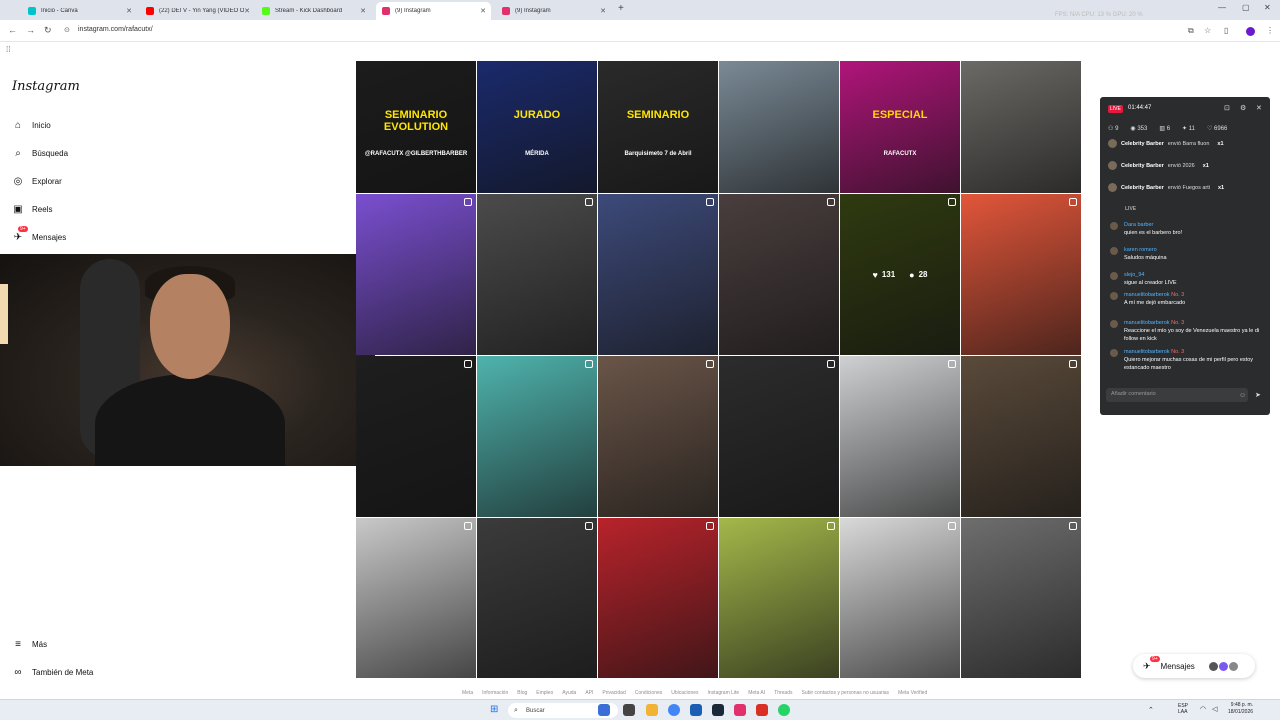  I want to click on post-thumbnail: SEMINARIO Barquisimeto 7 de Abril, so click(658, 127).